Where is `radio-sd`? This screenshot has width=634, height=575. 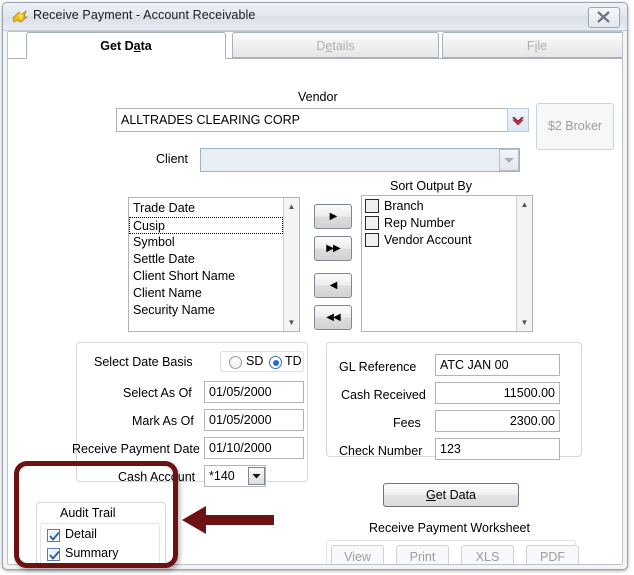 radio-sd is located at coordinates (235, 362).